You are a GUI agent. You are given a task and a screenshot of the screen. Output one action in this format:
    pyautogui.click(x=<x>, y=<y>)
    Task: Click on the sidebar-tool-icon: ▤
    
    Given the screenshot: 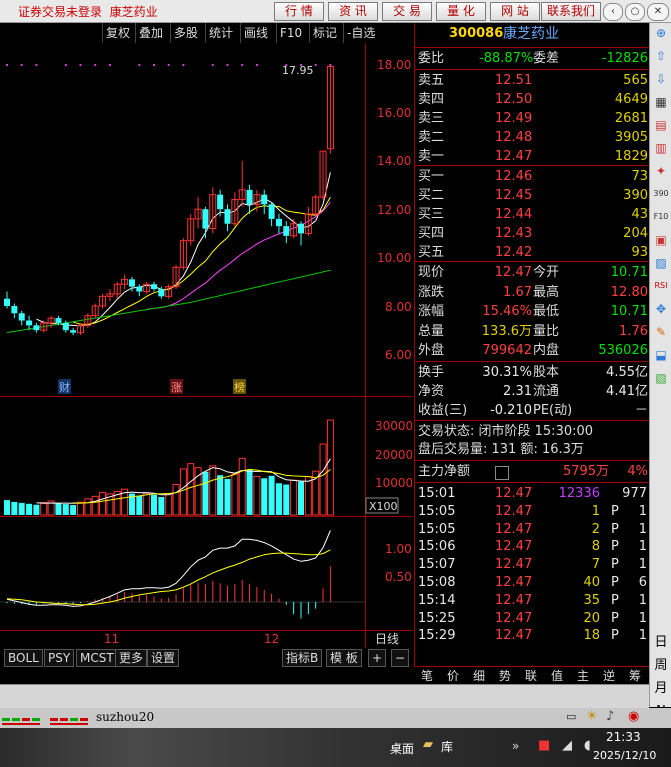 What is the action you would take?
    pyautogui.click(x=661, y=125)
    